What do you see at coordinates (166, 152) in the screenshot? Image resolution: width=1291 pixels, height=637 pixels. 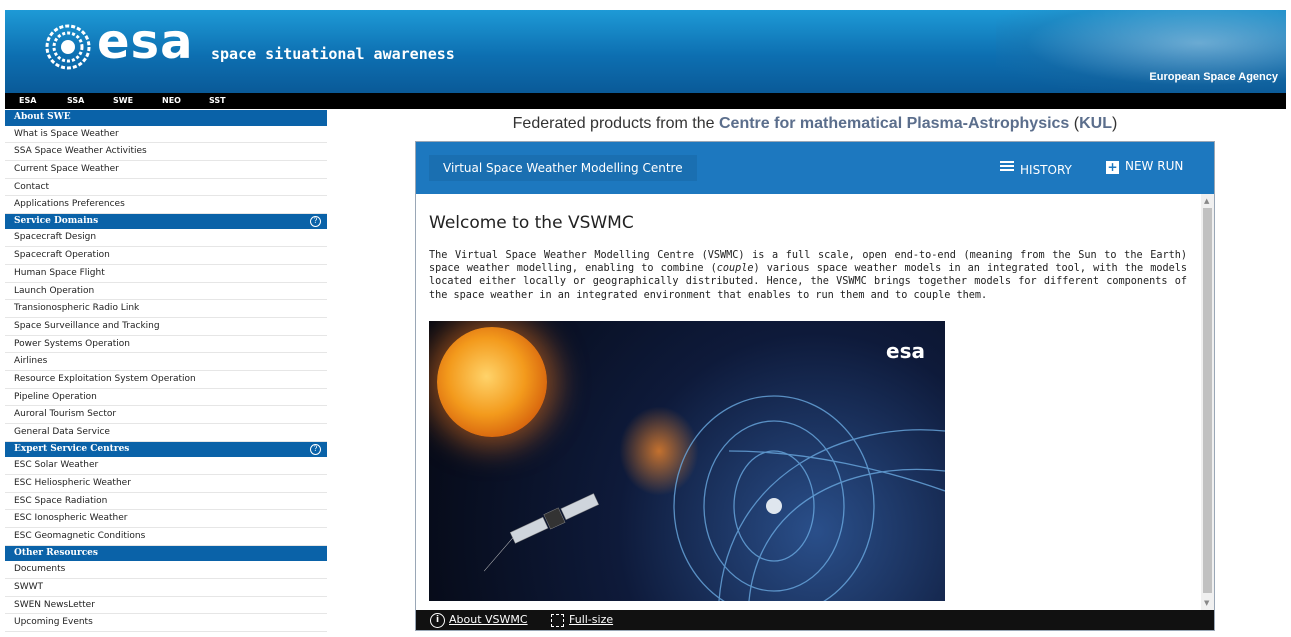 I see `sidebar-item-ssa-activities: SSA Space Weather Activities` at bounding box center [166, 152].